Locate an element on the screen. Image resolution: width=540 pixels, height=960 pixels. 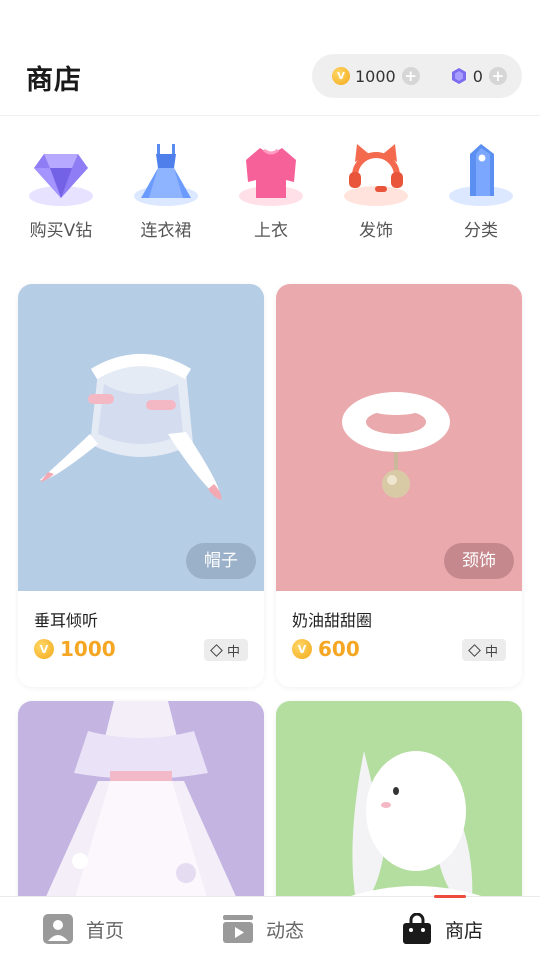
nav-label: 商店 is located at coordinates (464, 930).